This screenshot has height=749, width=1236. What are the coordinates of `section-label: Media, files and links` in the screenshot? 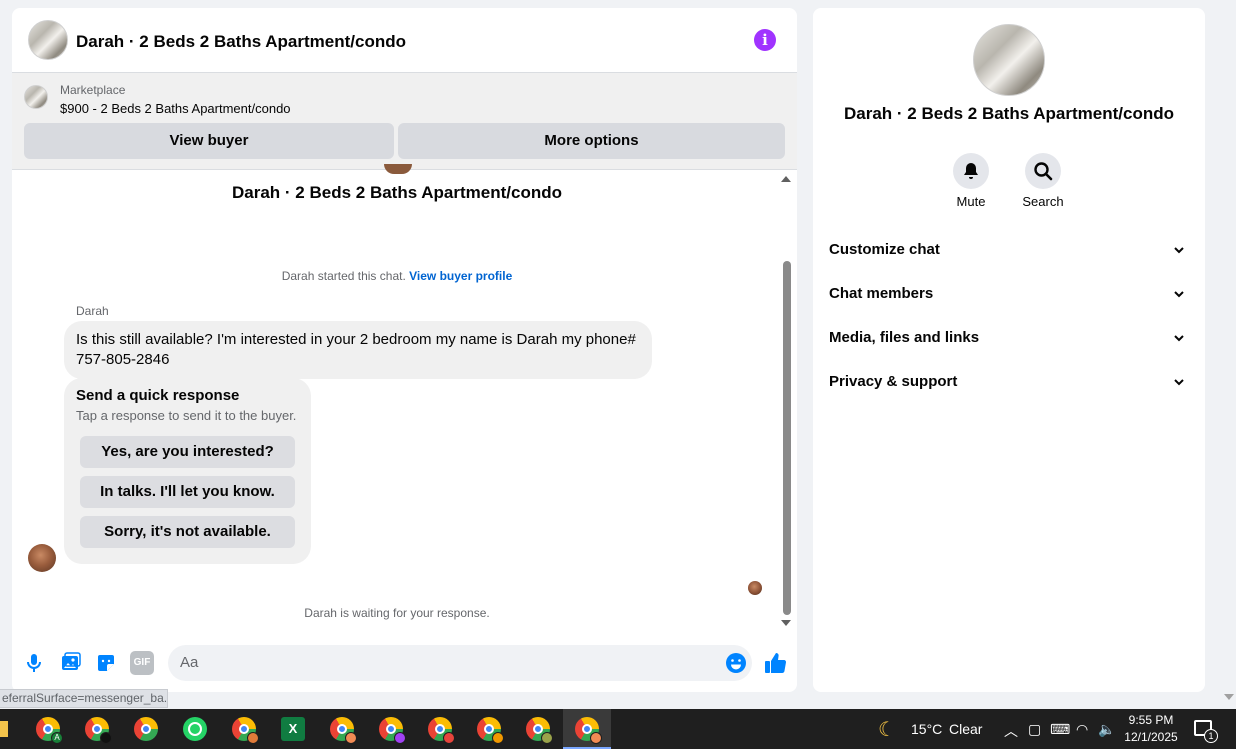 It's located at (904, 337).